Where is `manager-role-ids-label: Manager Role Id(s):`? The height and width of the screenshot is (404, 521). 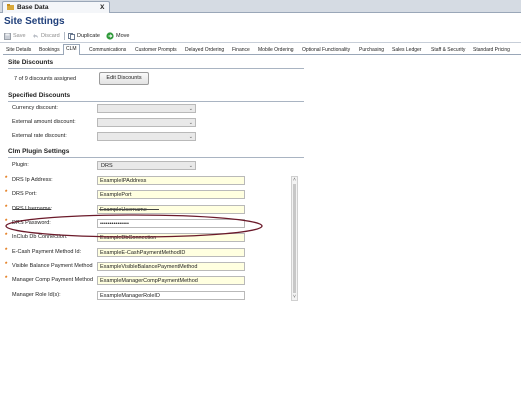 manager-role-ids-label: Manager Role Id(s): is located at coordinates (36, 295).